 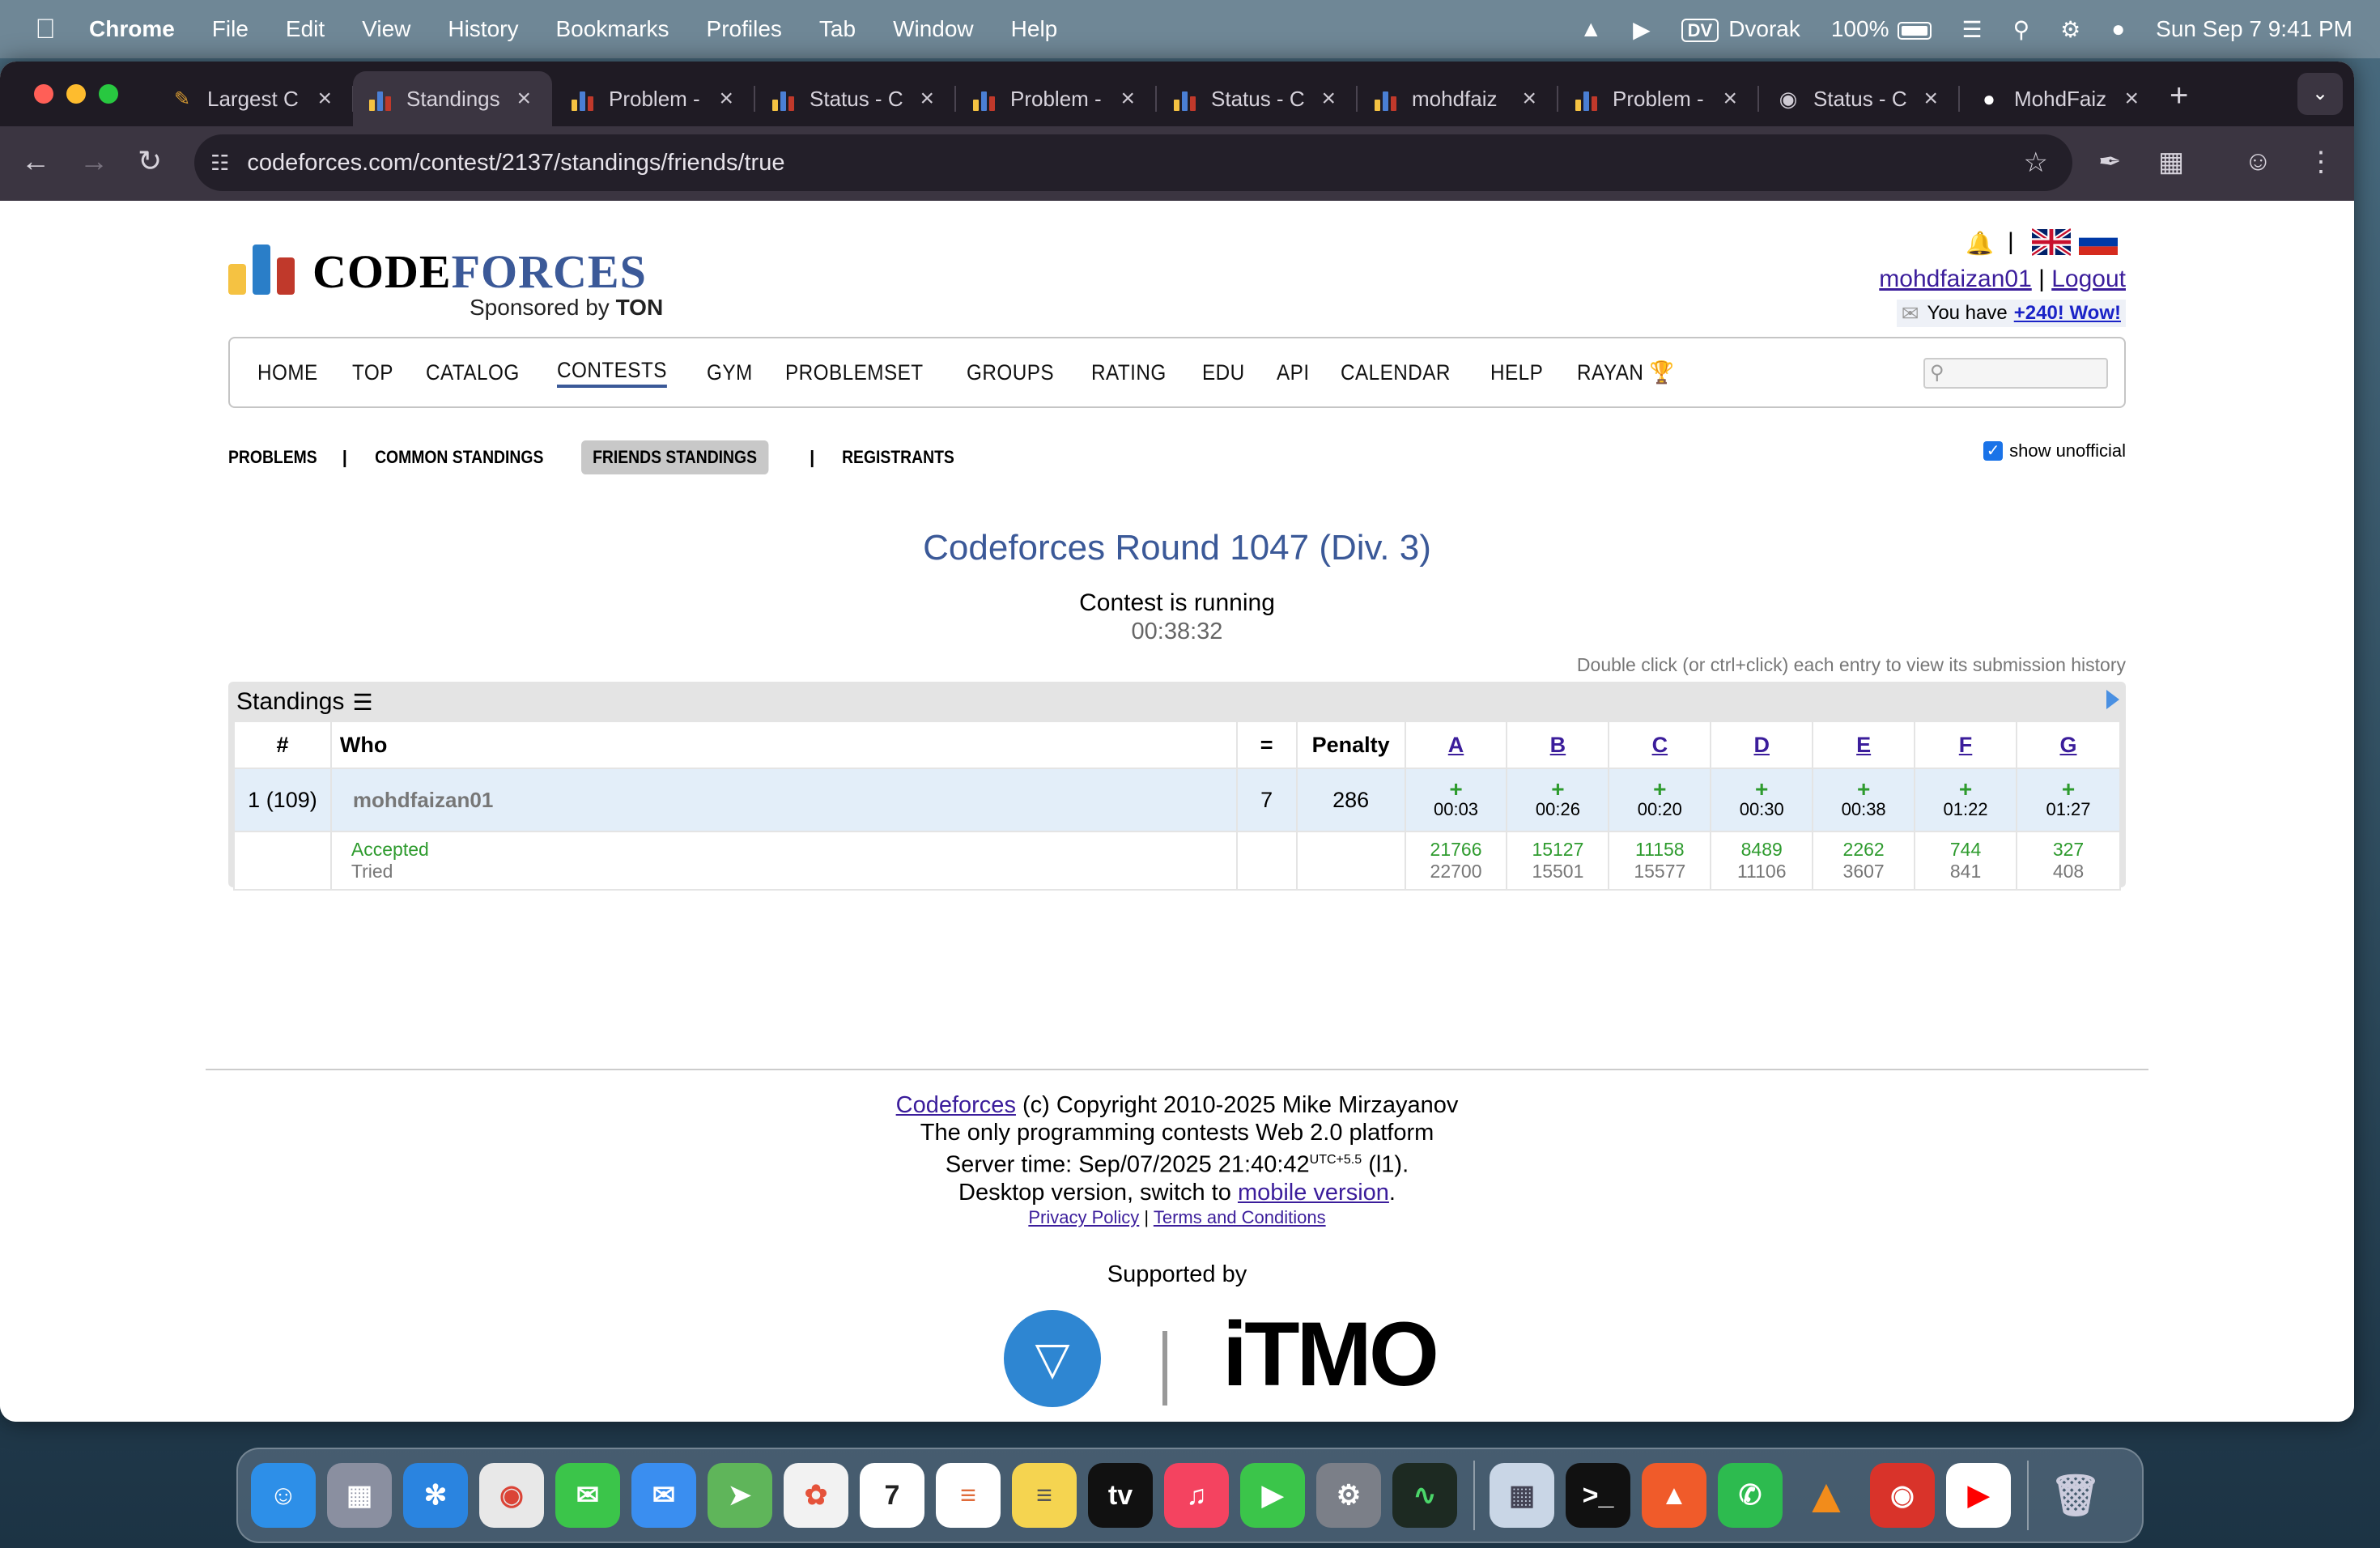 I want to click on nav-api: API, so click(x=1294, y=373).